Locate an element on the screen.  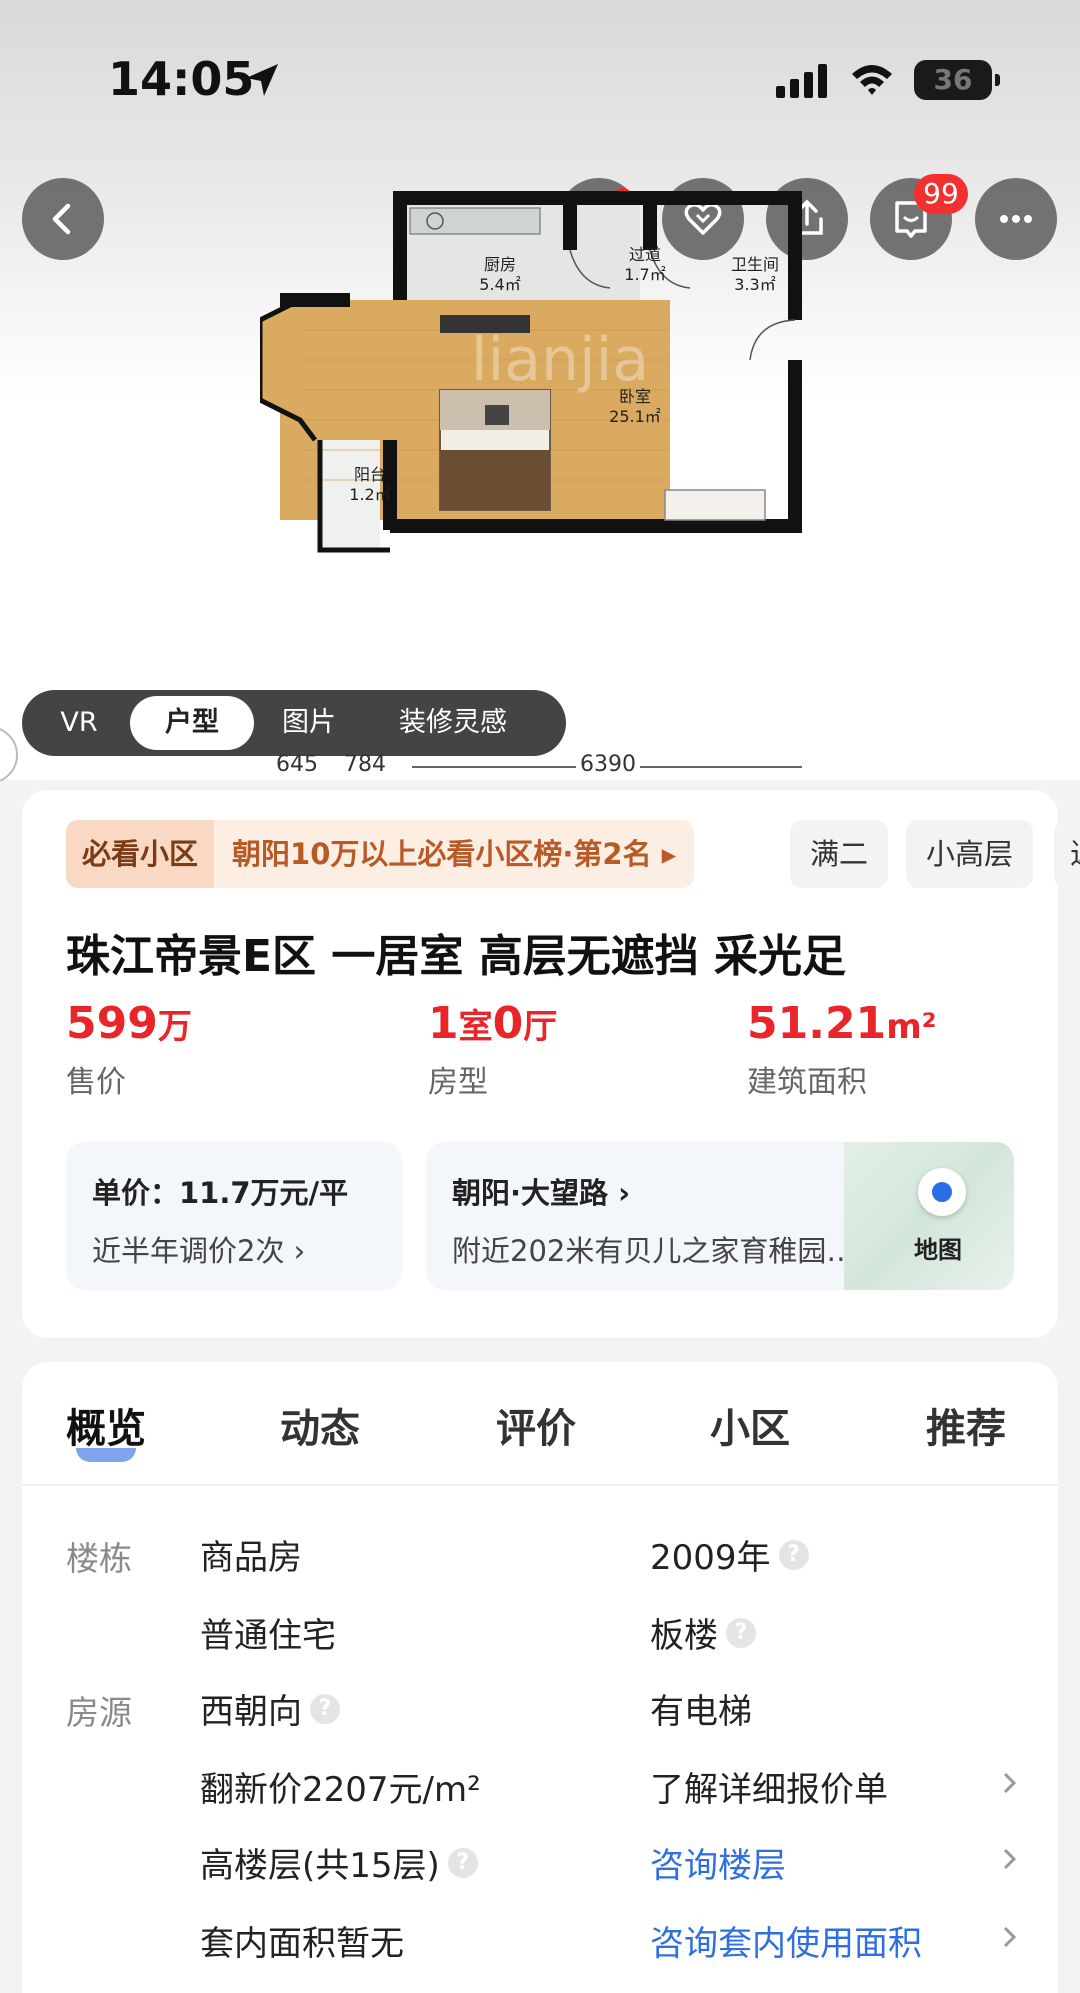
unit-price-box: 单价：11.7万元/平 近半年调价2次 › is located at coordinates (234, 1216).